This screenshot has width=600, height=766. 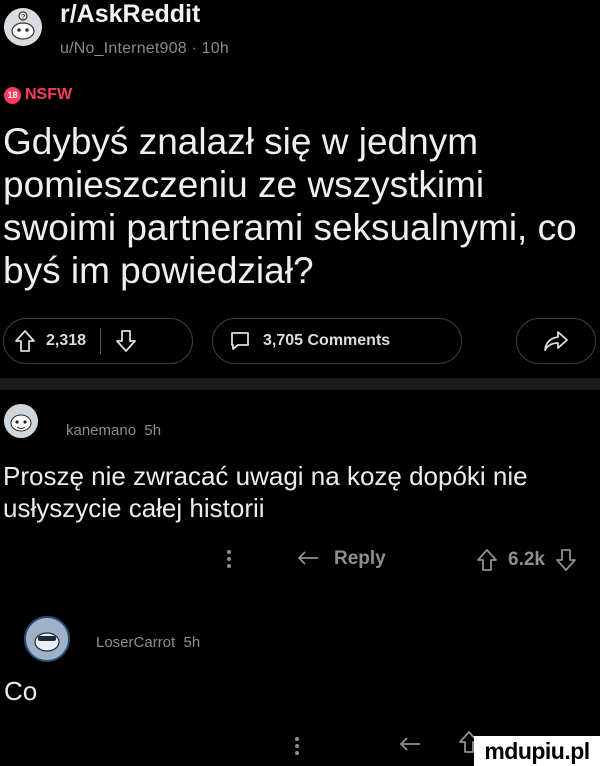 I want to click on downvote-icon, so click(x=126, y=341).